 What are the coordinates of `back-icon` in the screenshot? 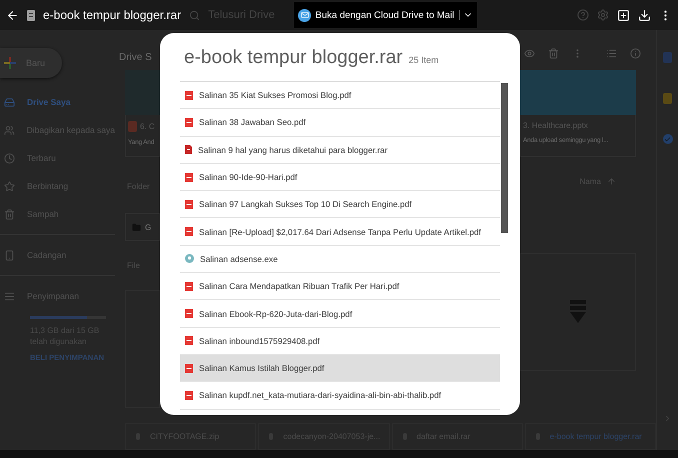 It's located at (12, 15).